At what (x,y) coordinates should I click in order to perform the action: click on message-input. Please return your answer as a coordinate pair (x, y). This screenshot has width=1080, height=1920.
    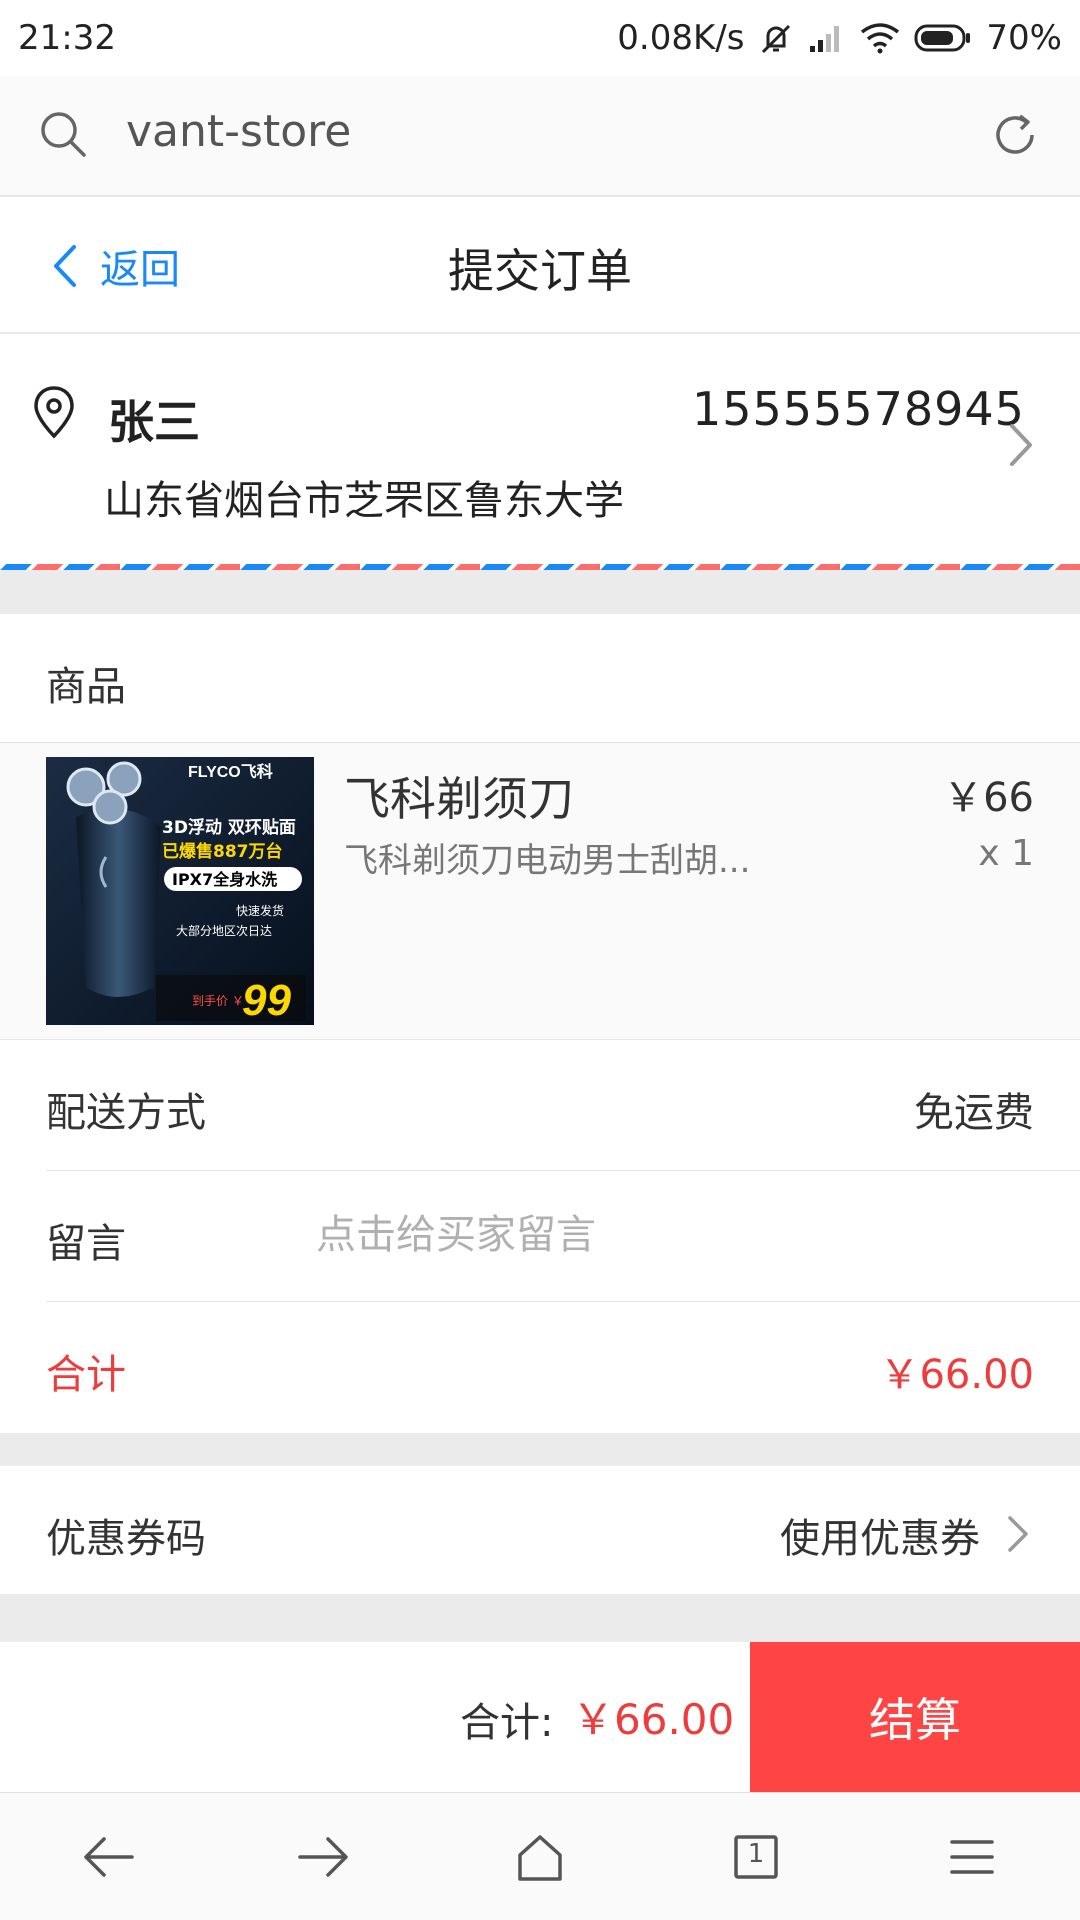
    Looking at the image, I should click on (666, 1235).